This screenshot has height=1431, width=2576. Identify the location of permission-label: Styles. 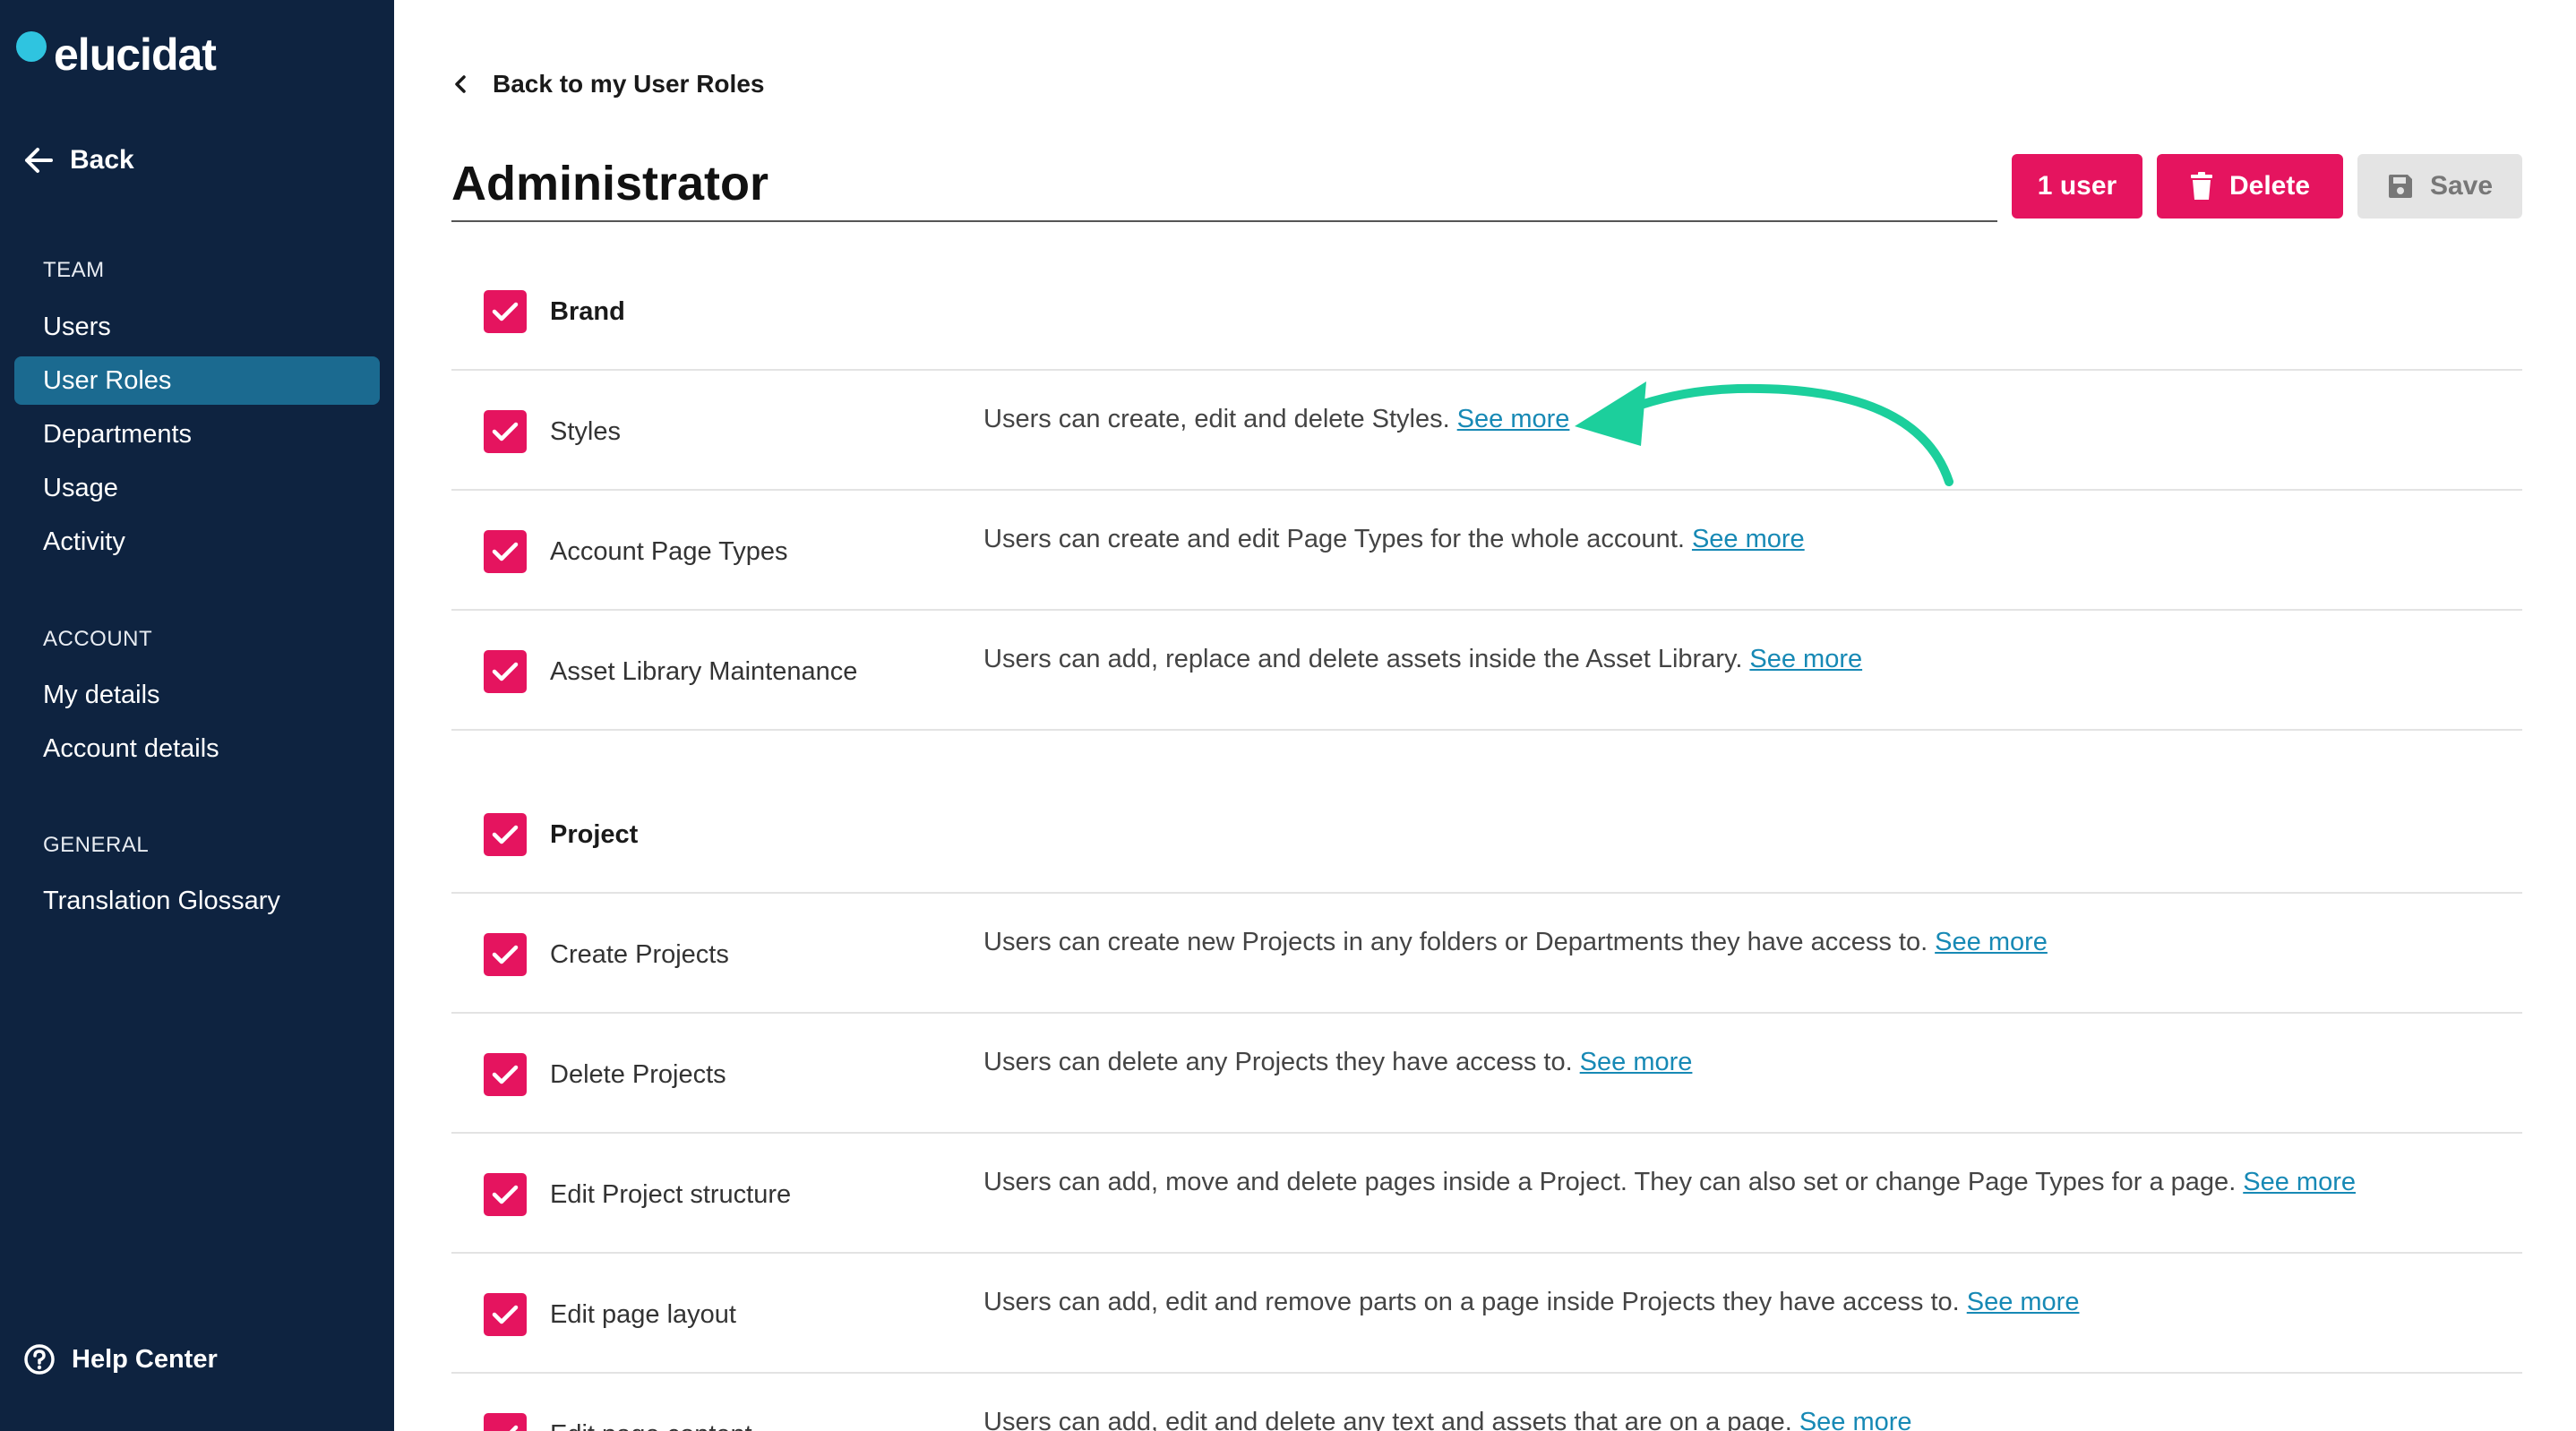
(585, 431).